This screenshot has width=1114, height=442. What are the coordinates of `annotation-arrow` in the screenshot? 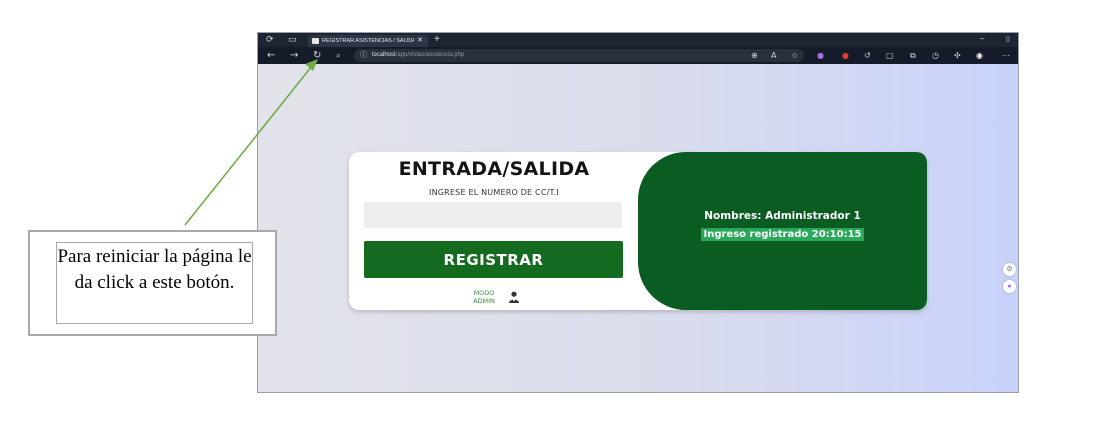 It's located at (251, 142).